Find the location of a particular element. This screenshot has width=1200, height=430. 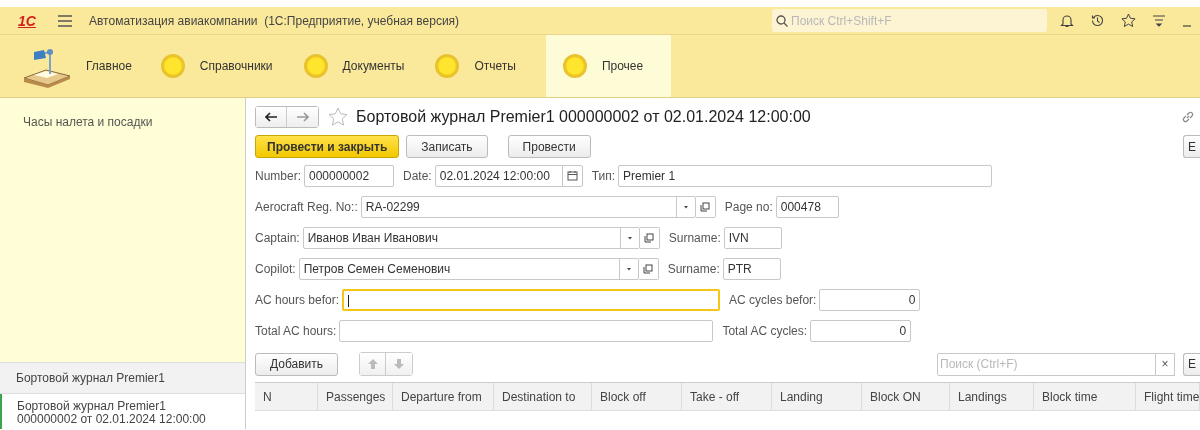

input-field: 000478 is located at coordinates (807, 206).